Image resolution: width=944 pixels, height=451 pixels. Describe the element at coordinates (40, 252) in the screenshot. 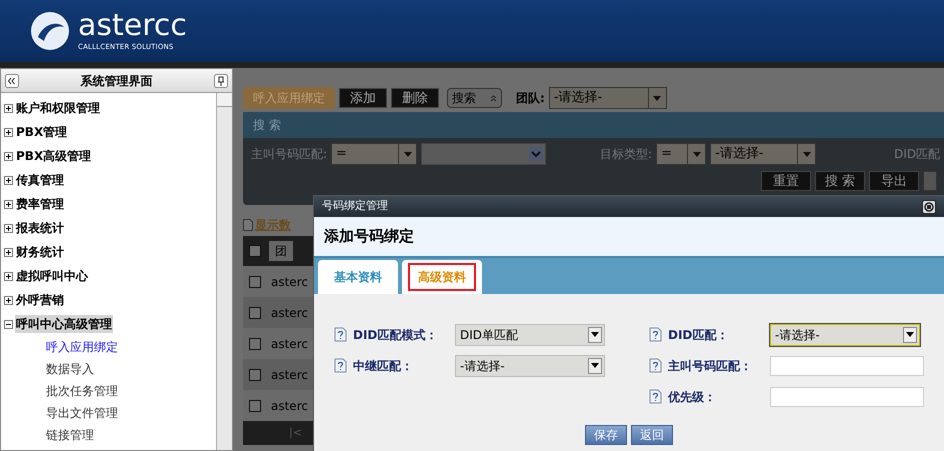

I see `tree-item: 财务统计` at that location.